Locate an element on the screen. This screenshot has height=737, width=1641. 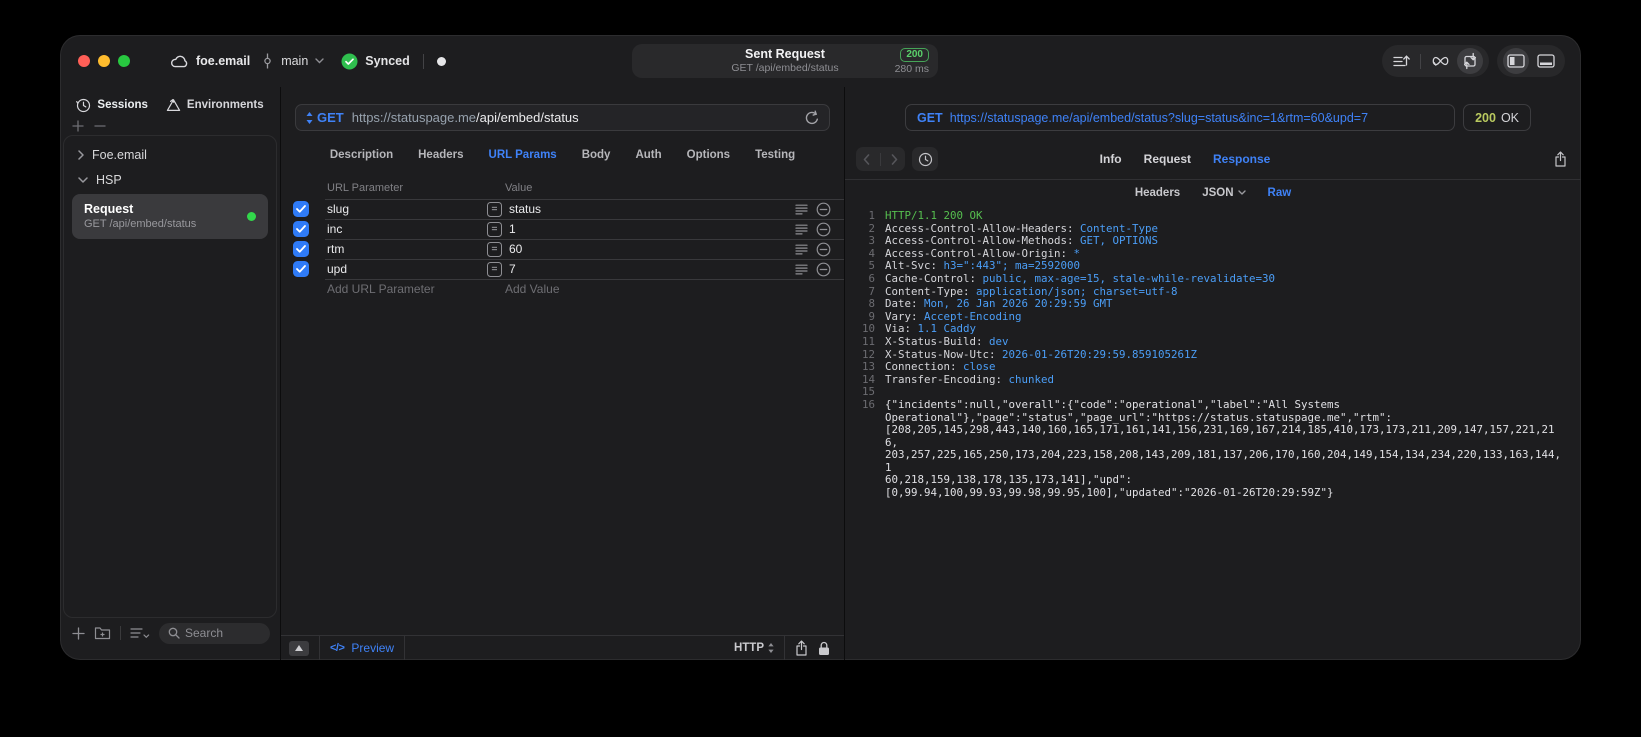
history-nav-buttons is located at coordinates (880, 159).